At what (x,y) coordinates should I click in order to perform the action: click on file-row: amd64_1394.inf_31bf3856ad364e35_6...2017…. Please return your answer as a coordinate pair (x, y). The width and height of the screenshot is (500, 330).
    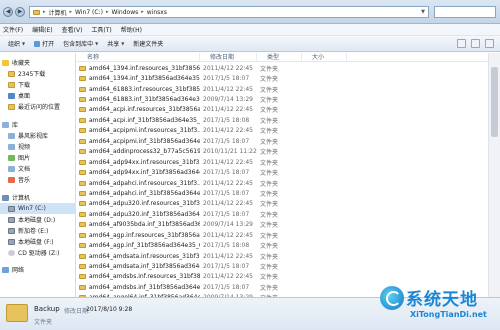
    Looking at the image, I should click on (288, 78).